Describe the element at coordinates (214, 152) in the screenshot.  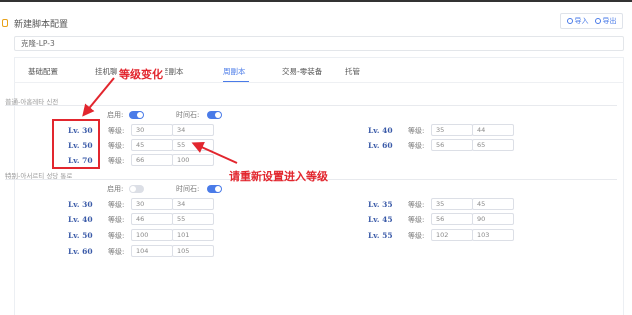
I see `arrow-reset-hint` at that location.